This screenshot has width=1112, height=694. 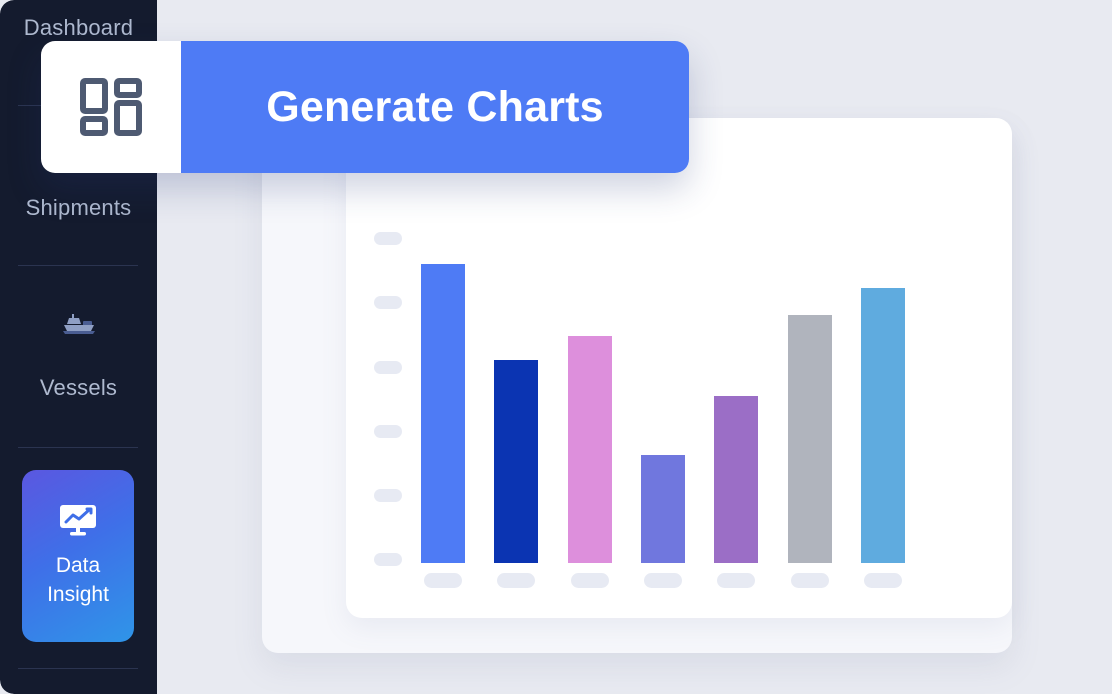 What do you see at coordinates (78, 594) in the screenshot?
I see `tile-label-line2: Insight` at bounding box center [78, 594].